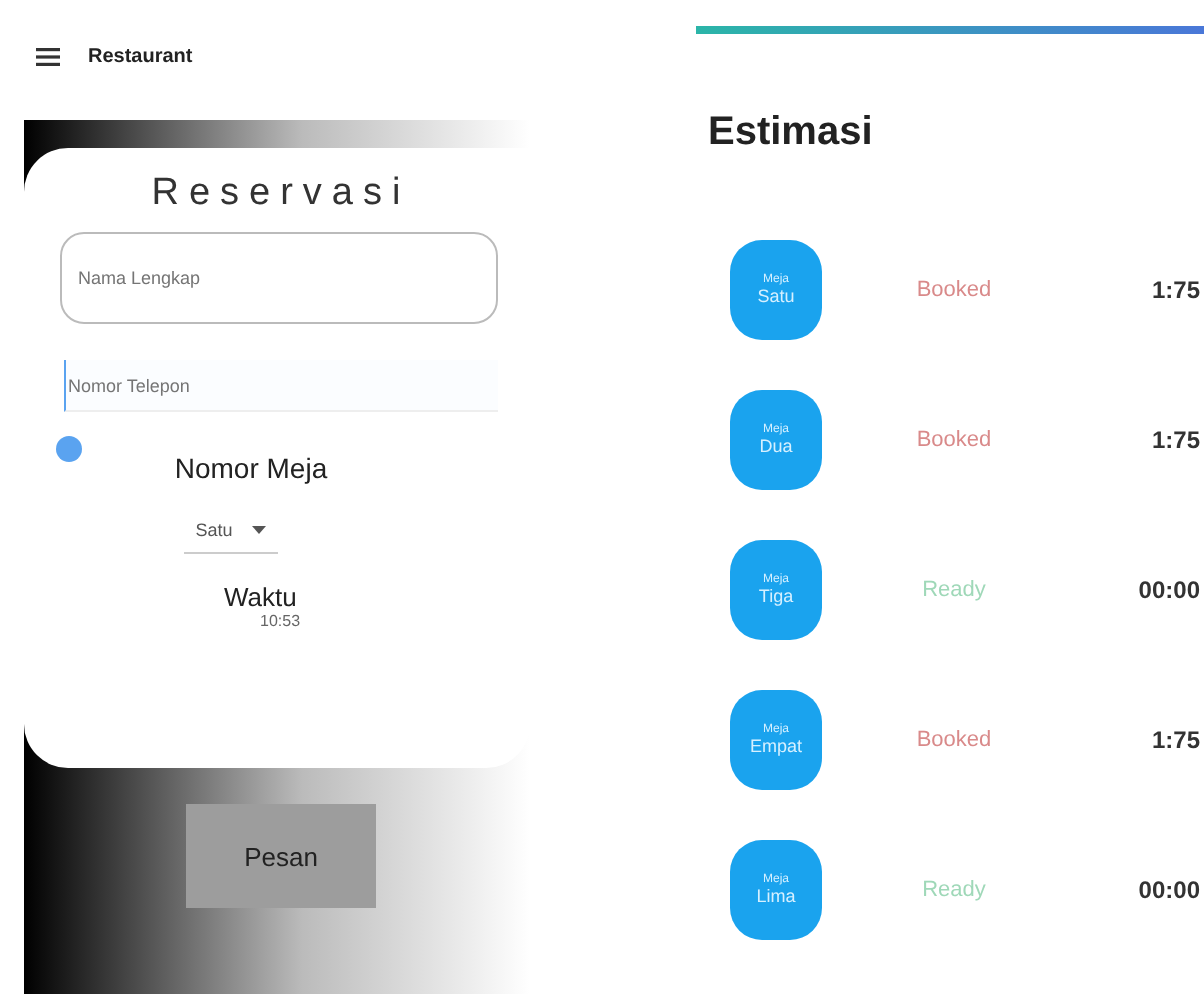 Image resolution: width=1204 pixels, height=994 pixels. What do you see at coordinates (231, 535) in the screenshot?
I see `table-dropdown: Satu` at bounding box center [231, 535].